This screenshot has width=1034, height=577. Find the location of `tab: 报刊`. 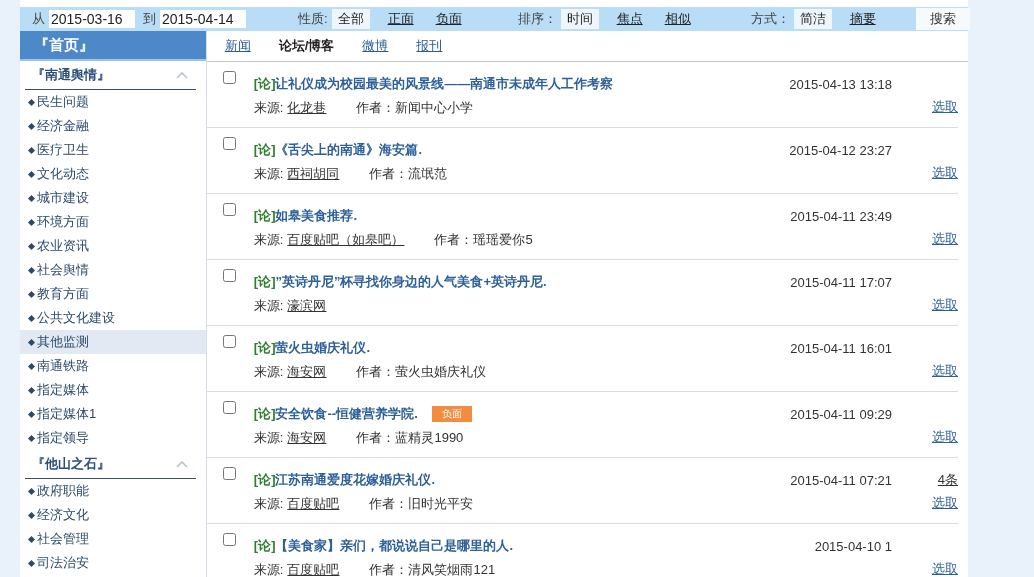

tab: 报刊 is located at coordinates (429, 46).